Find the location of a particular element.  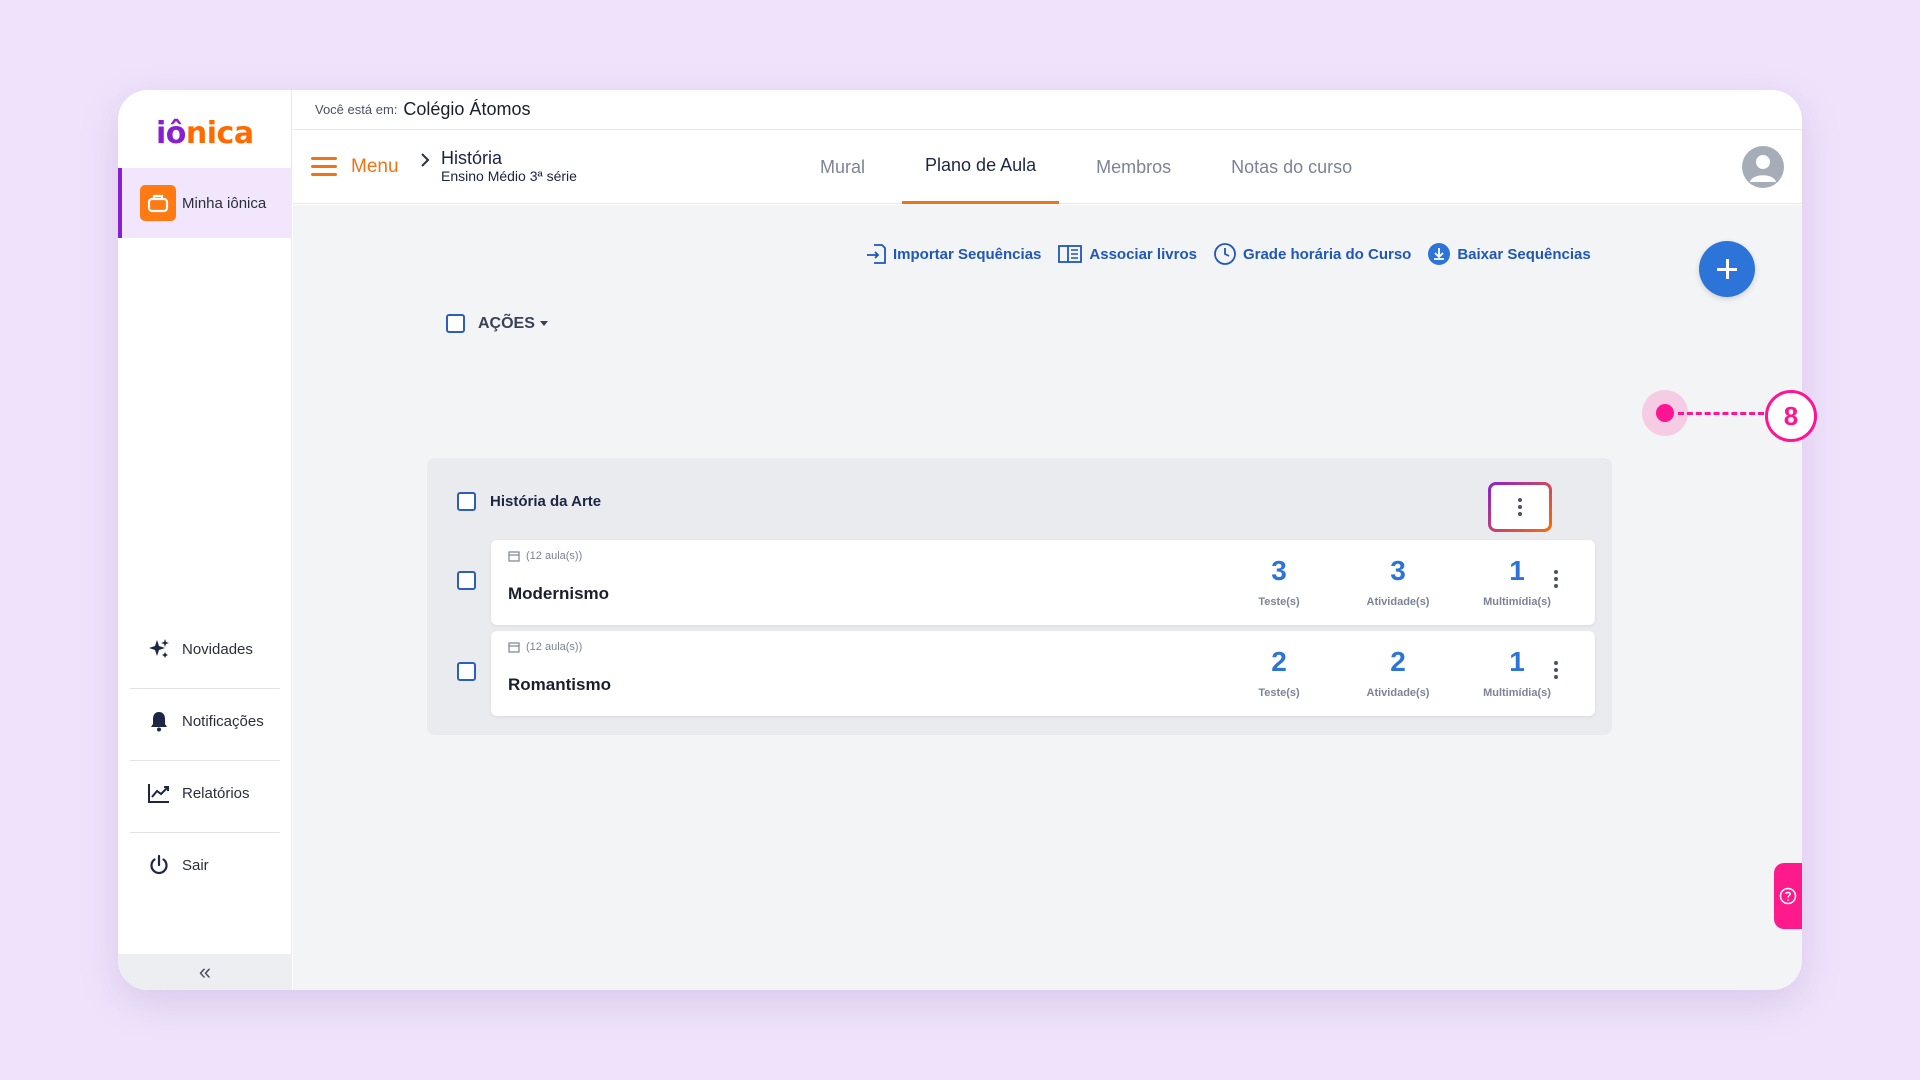

tab-membros: Membros is located at coordinates (1133, 167).